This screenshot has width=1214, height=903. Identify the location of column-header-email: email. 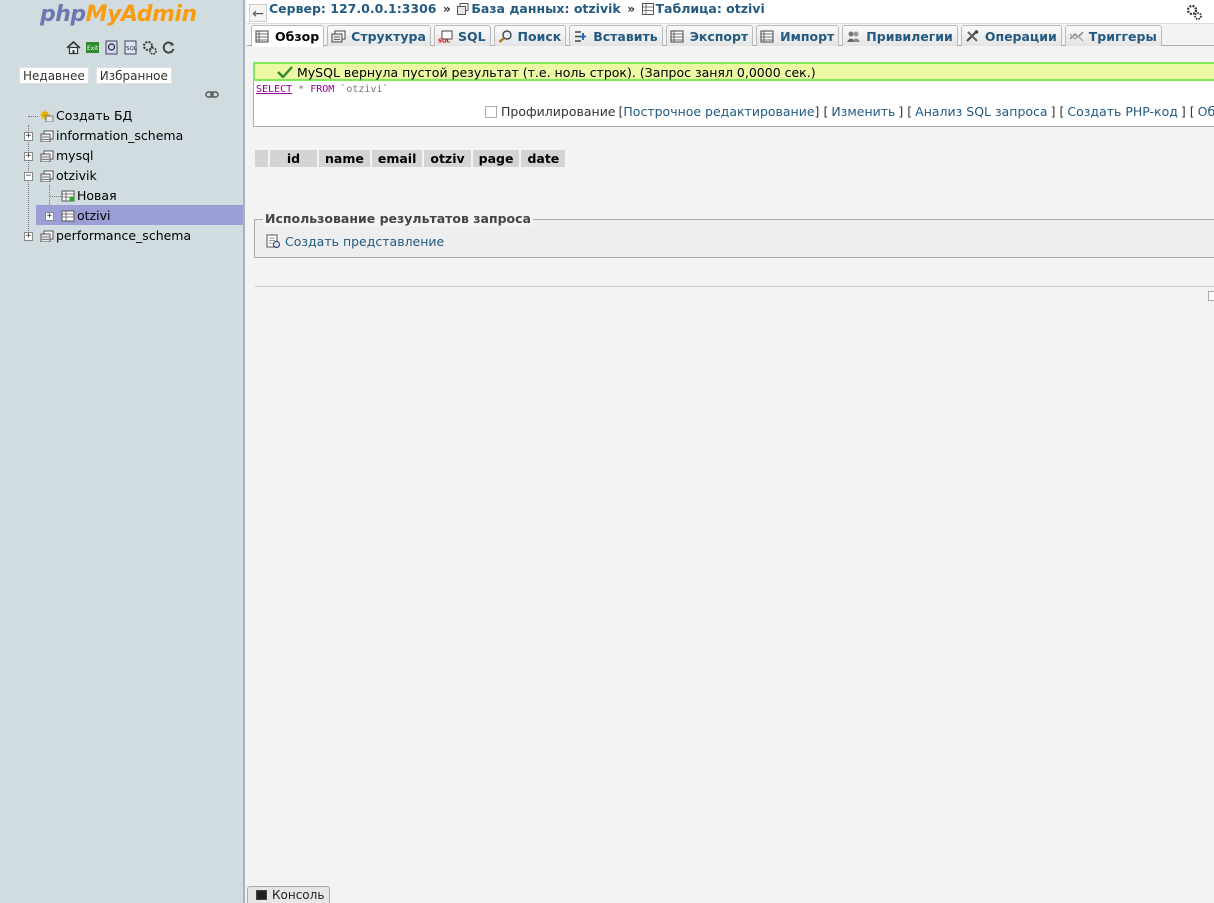
(397, 158).